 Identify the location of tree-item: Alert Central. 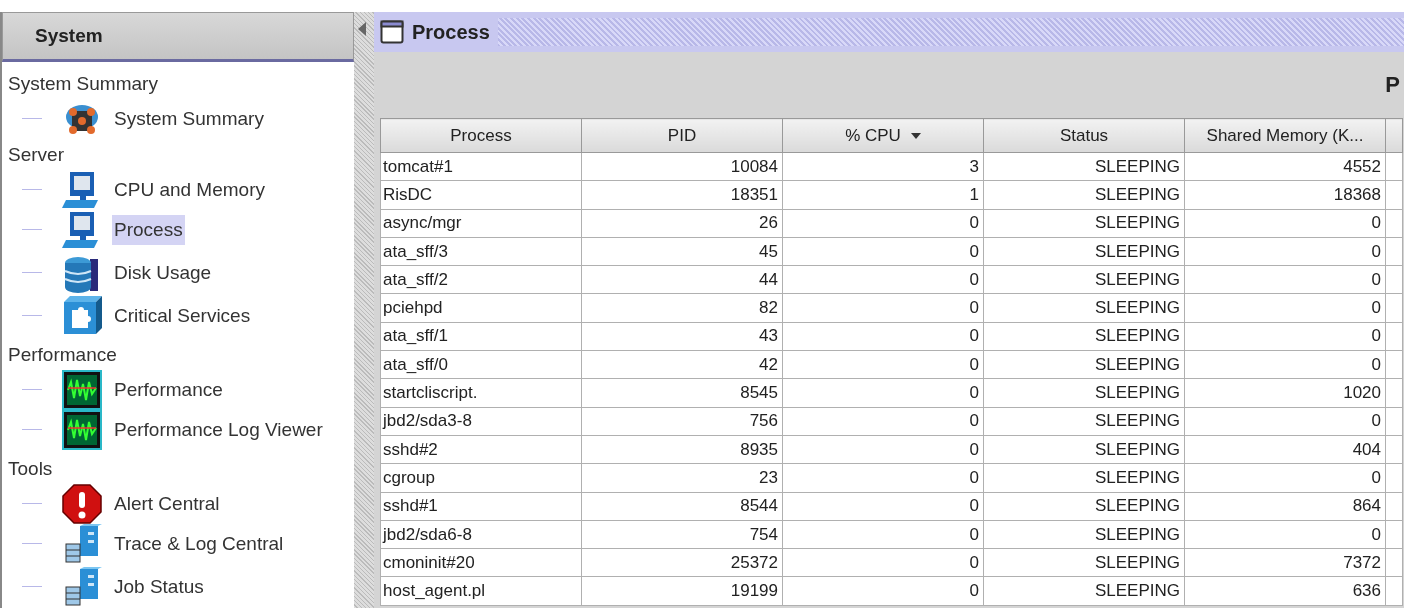
(167, 504).